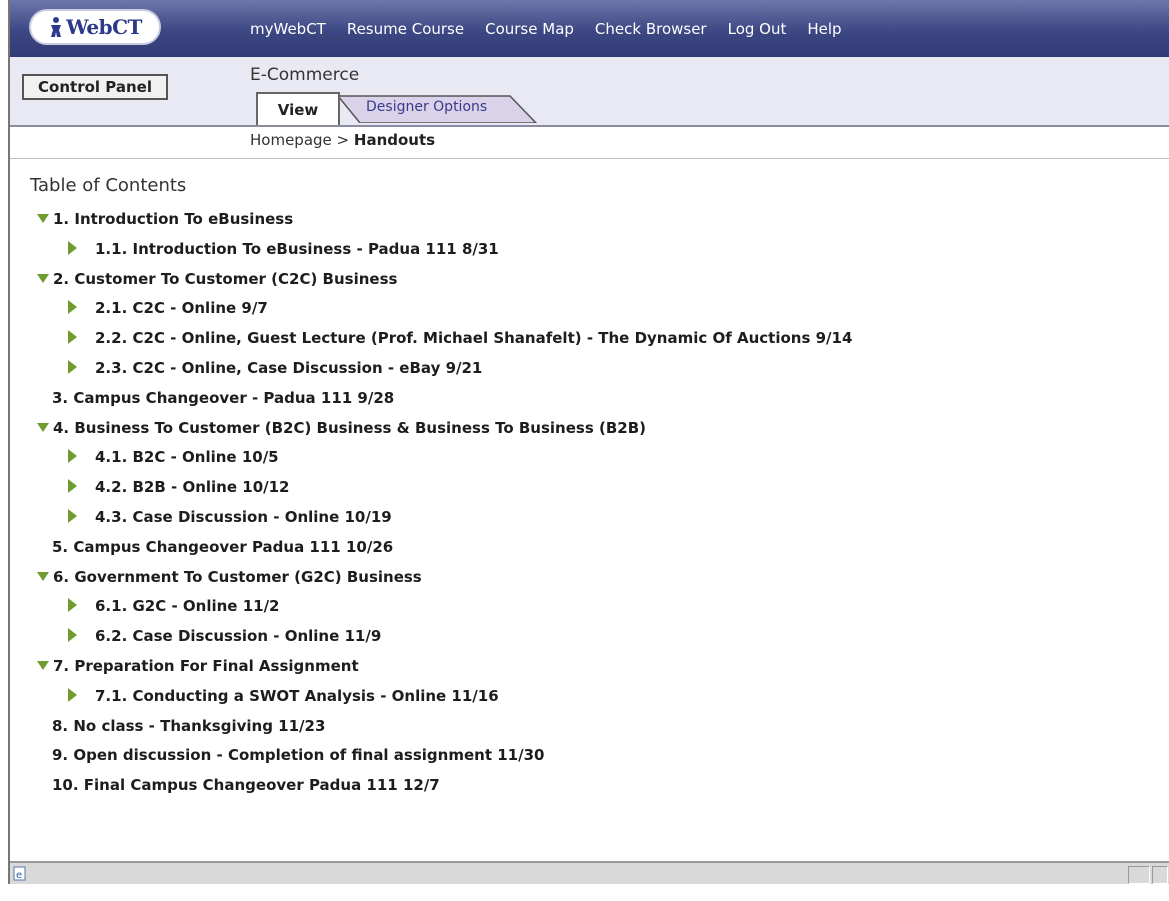 This screenshot has height=901, width=1169. Describe the element at coordinates (108, 185) in the screenshot. I see `toc-heading: Table of Contents` at that location.